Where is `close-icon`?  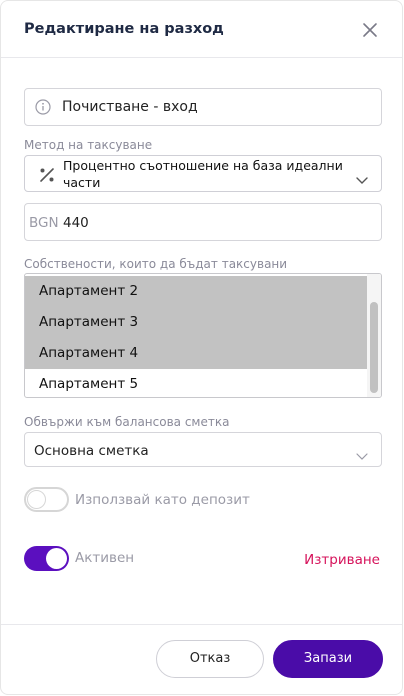 close-icon is located at coordinates (370, 30).